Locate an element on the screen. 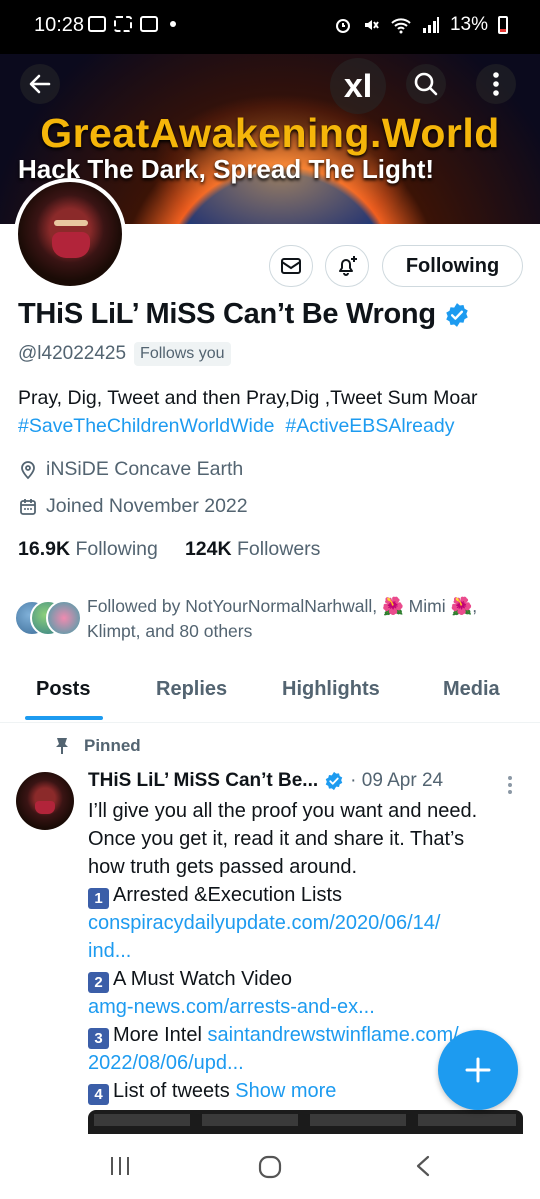  follower-avatar-stack is located at coordinates (48, 615).